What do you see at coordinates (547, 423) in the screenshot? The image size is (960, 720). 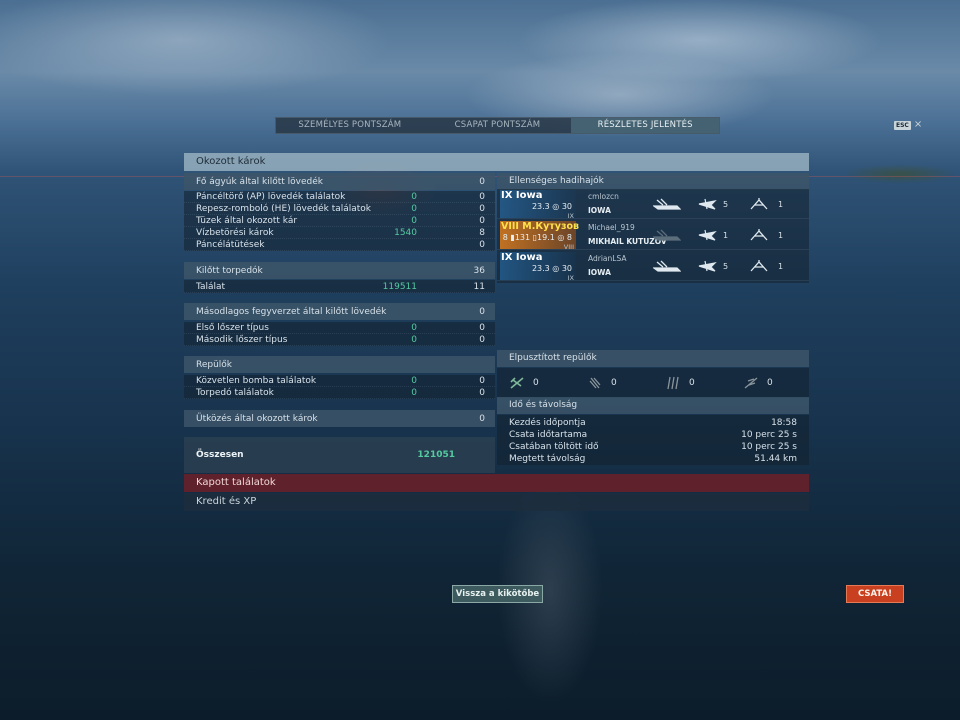 I see `info-label: Kezdés időpontja` at bounding box center [547, 423].